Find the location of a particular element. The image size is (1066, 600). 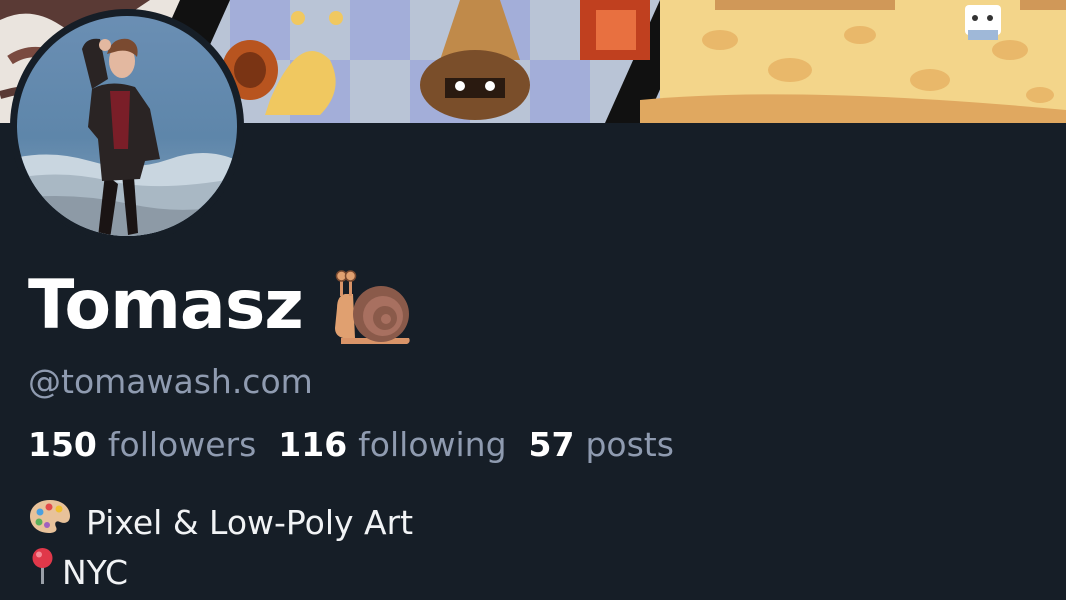

followers-stat: 150 followers is located at coordinates (142, 444).